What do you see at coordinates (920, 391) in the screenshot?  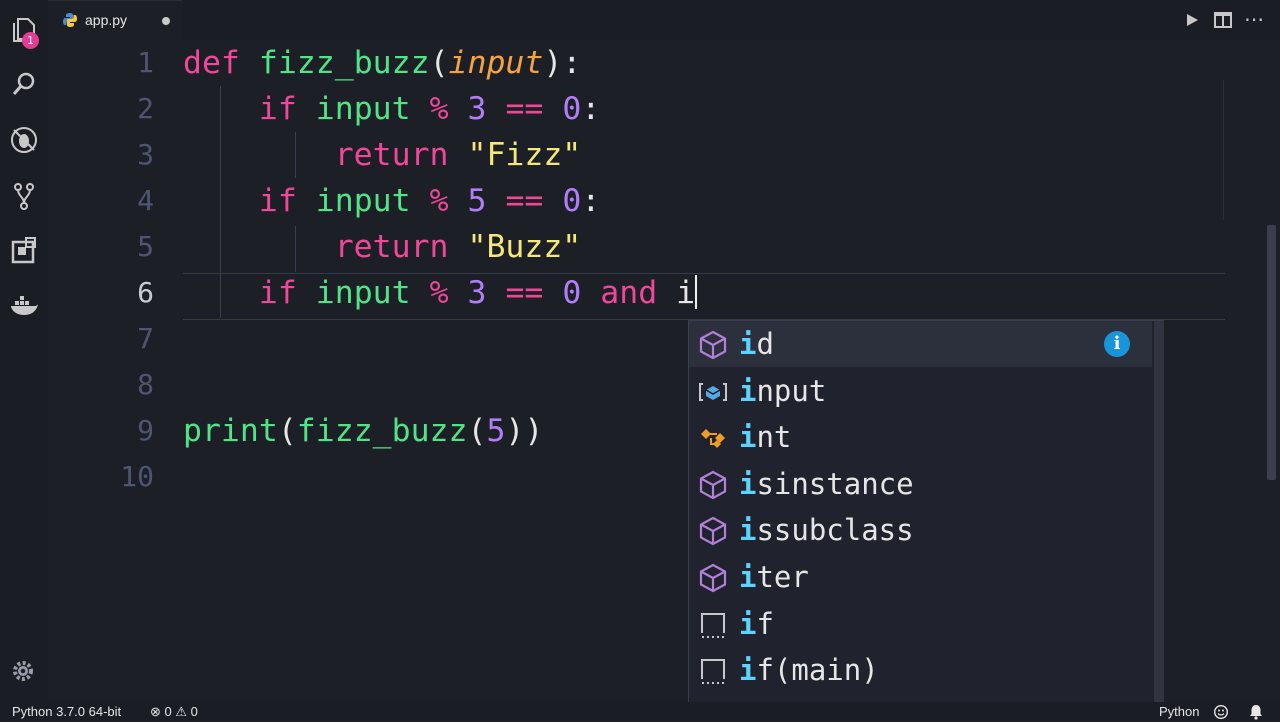 I see `suggestion-item: input` at bounding box center [920, 391].